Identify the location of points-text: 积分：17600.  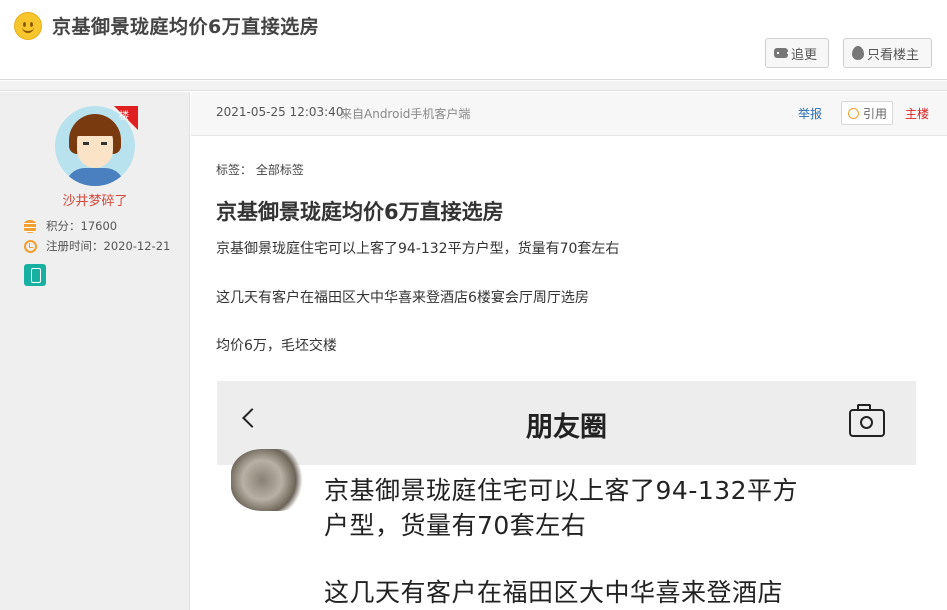
(82, 226).